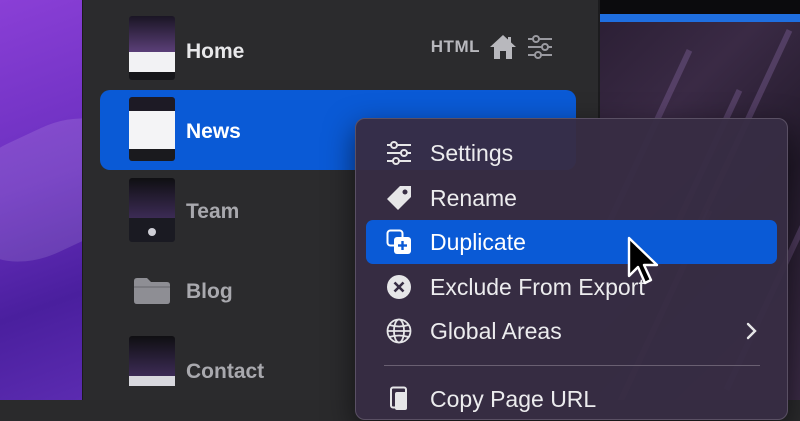 The width and height of the screenshot is (800, 421). I want to click on preview-accent-bar, so click(700, 18).